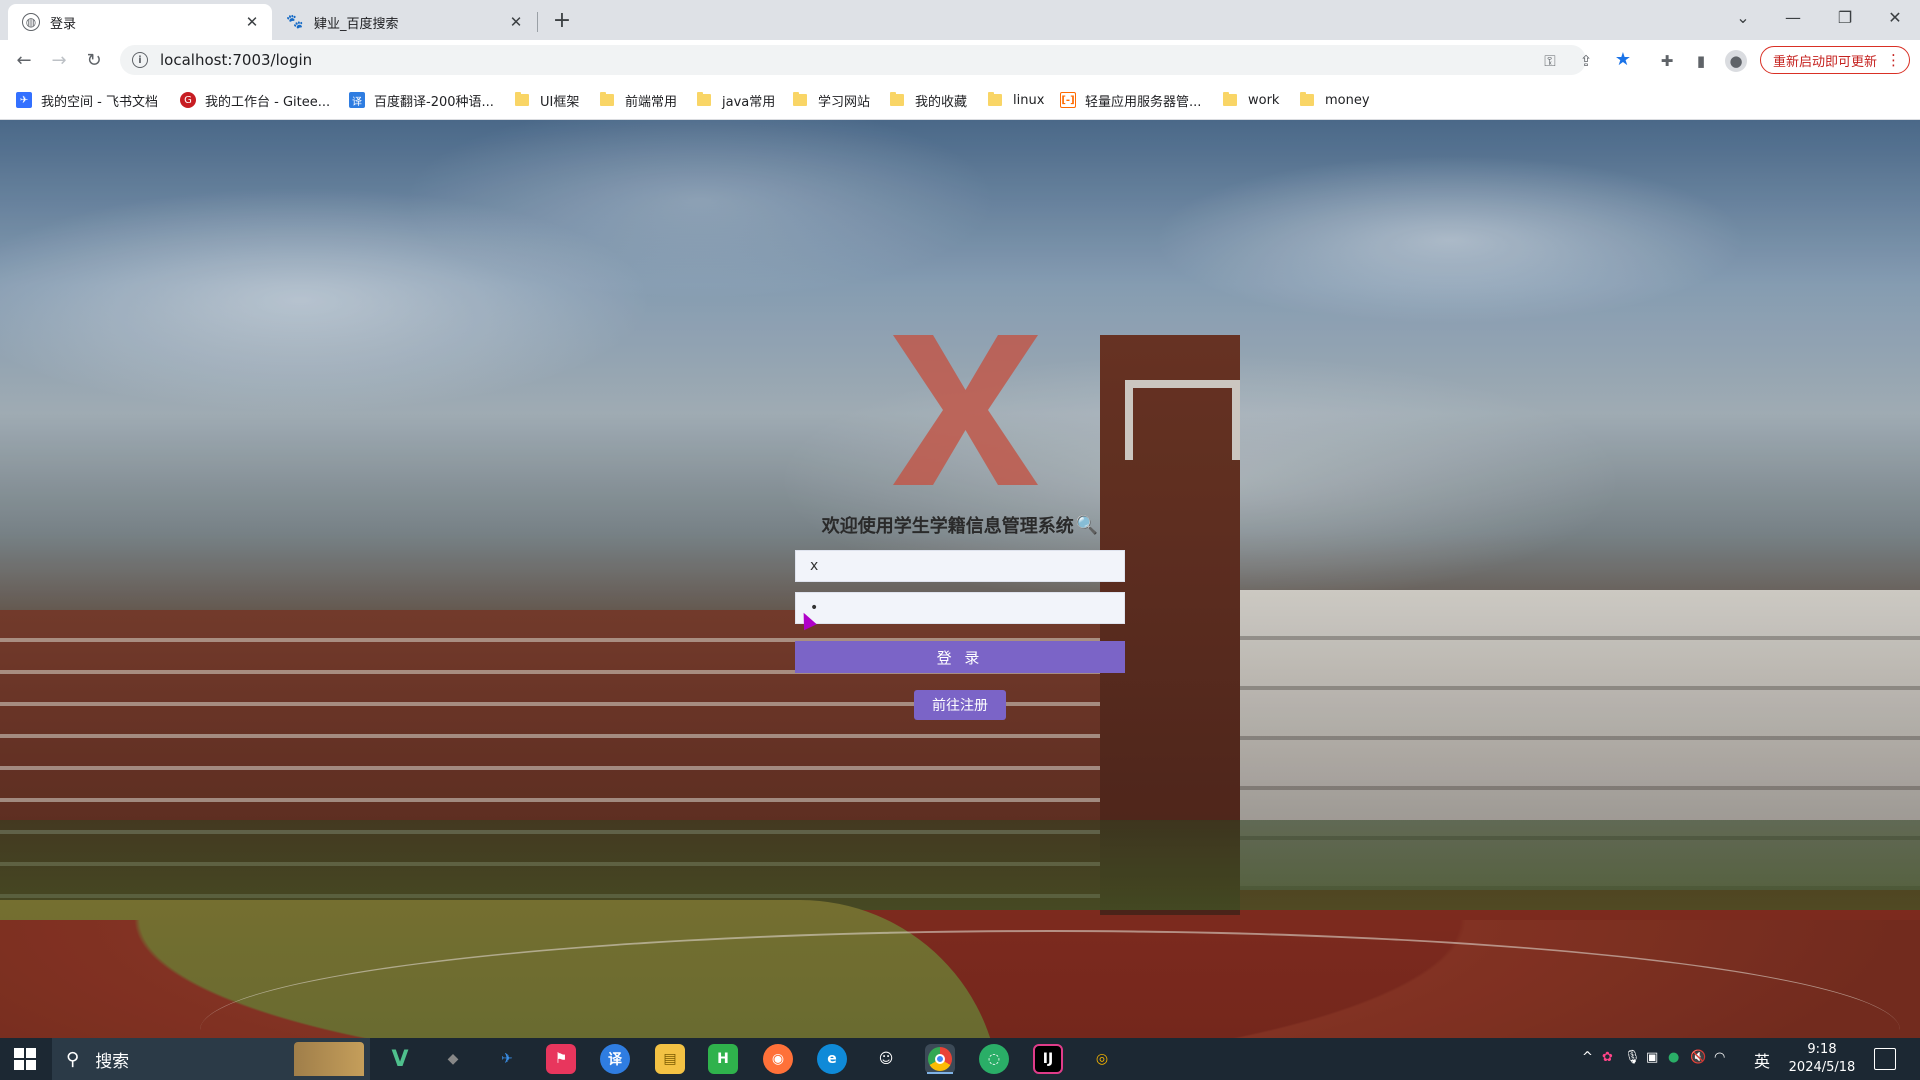 The height and width of the screenshot is (1080, 1920). I want to click on intellij-app-icon: IJ, so click(1048, 1059).